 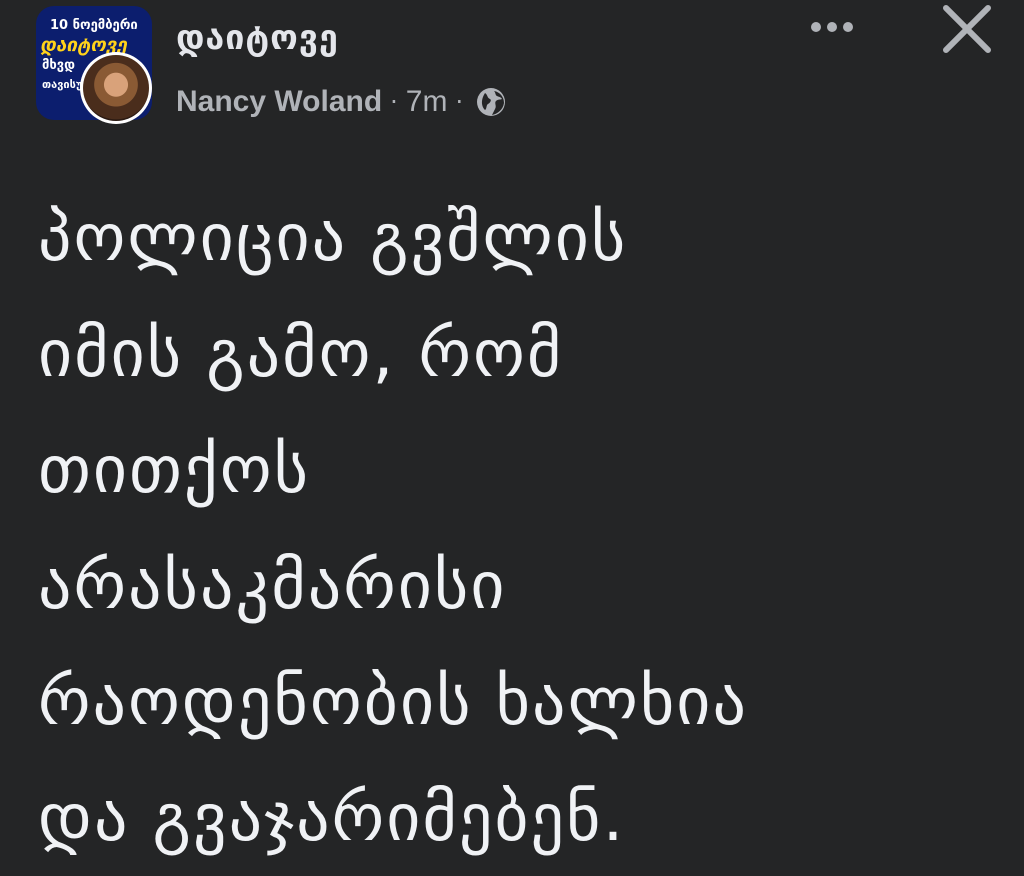 I want to click on more-horizontal-icon, so click(x=832, y=27).